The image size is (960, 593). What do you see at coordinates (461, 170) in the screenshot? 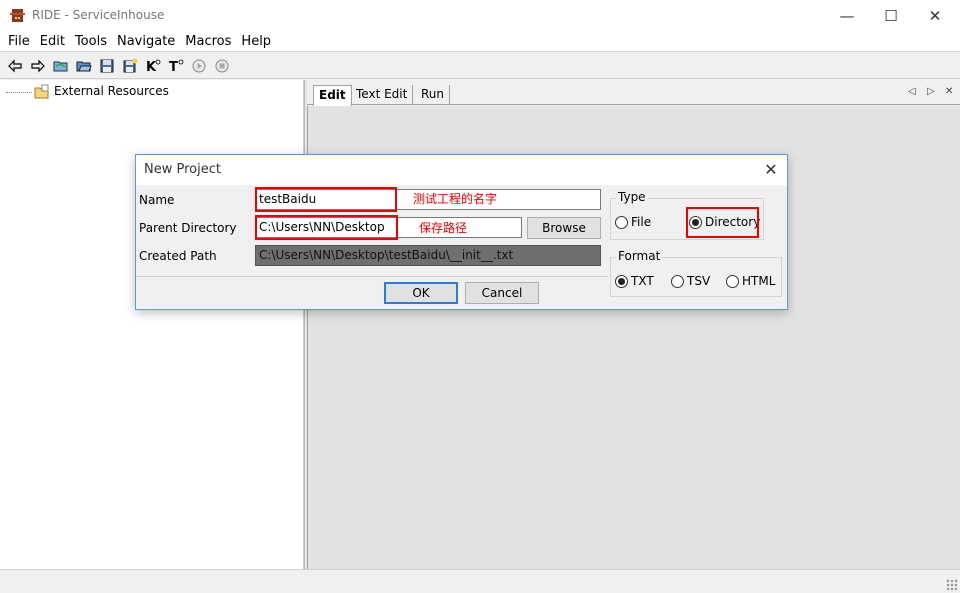
I see `dialog-title-bar: New Project ✕` at bounding box center [461, 170].